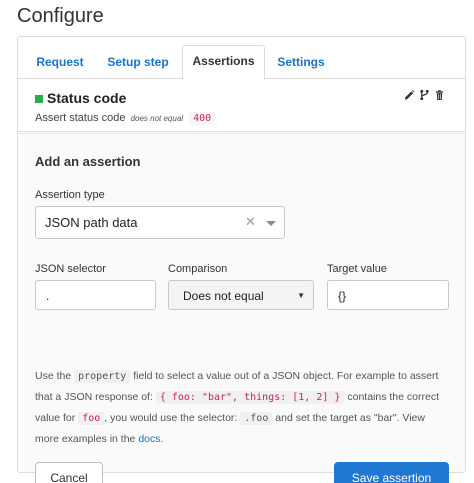  What do you see at coordinates (55, 376) in the screenshot?
I see `help-text-part: Use the` at bounding box center [55, 376].